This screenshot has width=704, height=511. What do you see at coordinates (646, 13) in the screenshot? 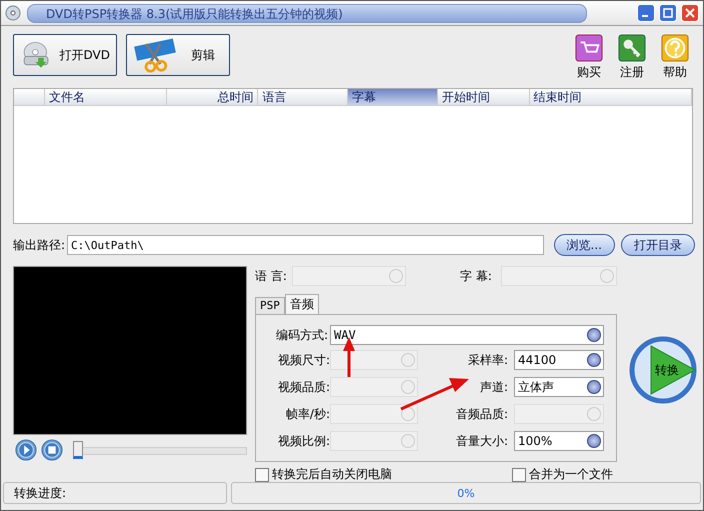
I see `minimize-icon` at bounding box center [646, 13].